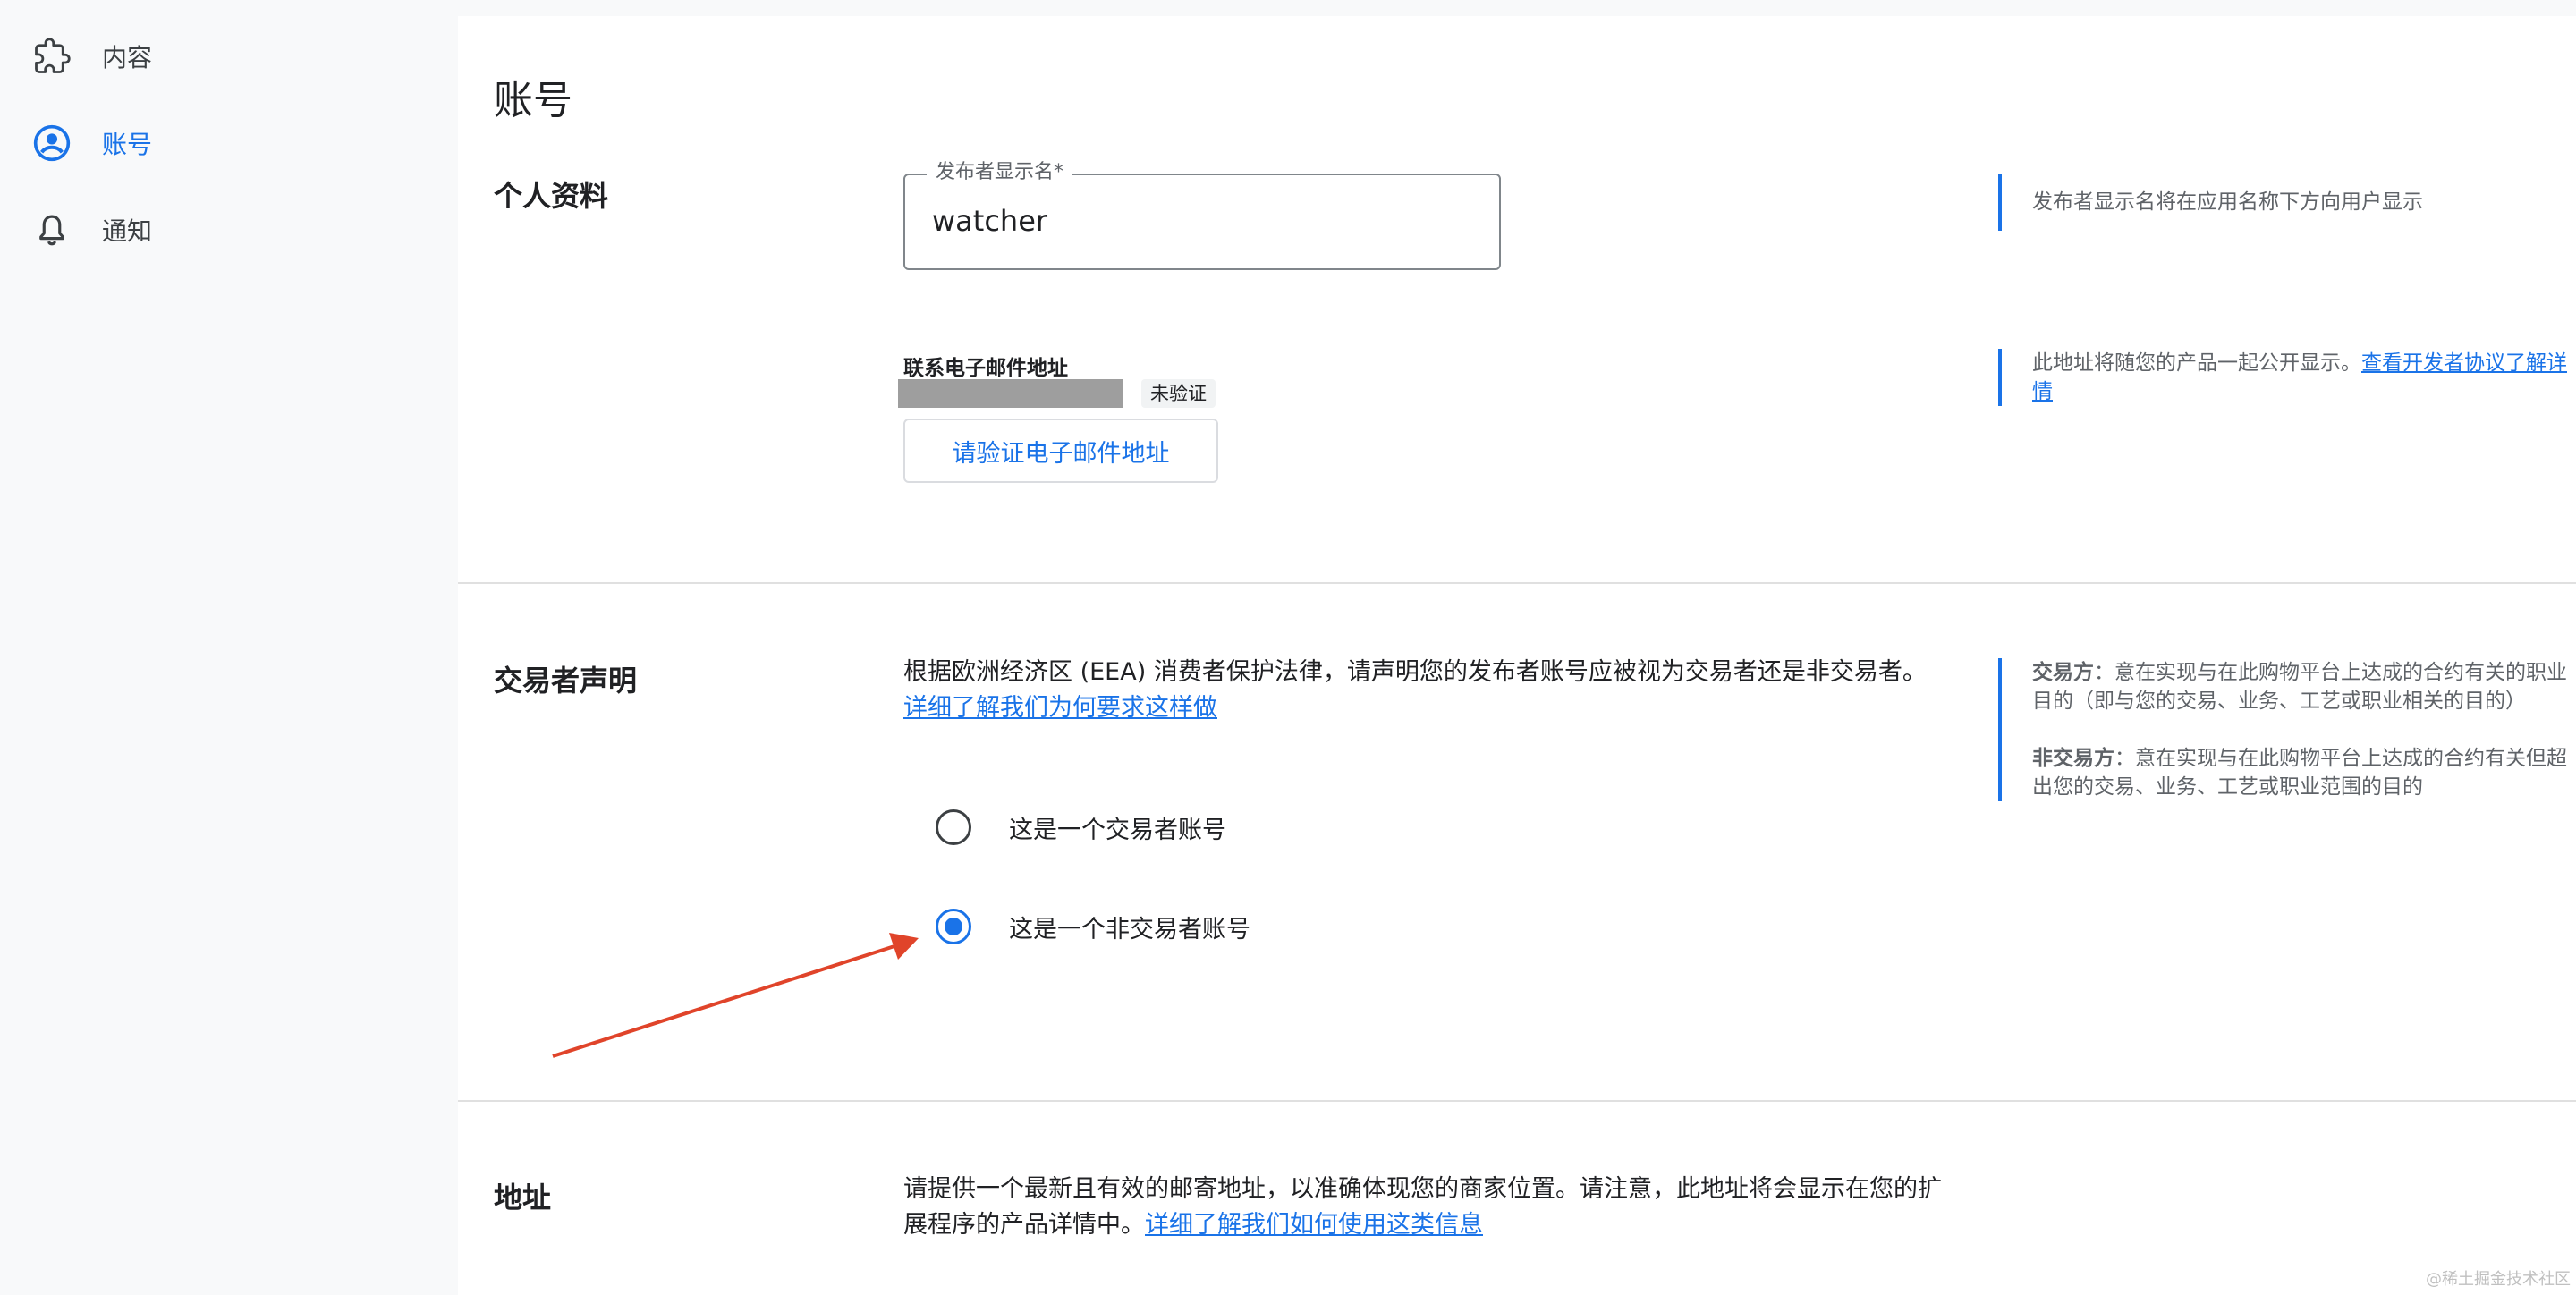  I want to click on annotation-arrow, so click(735, 995).